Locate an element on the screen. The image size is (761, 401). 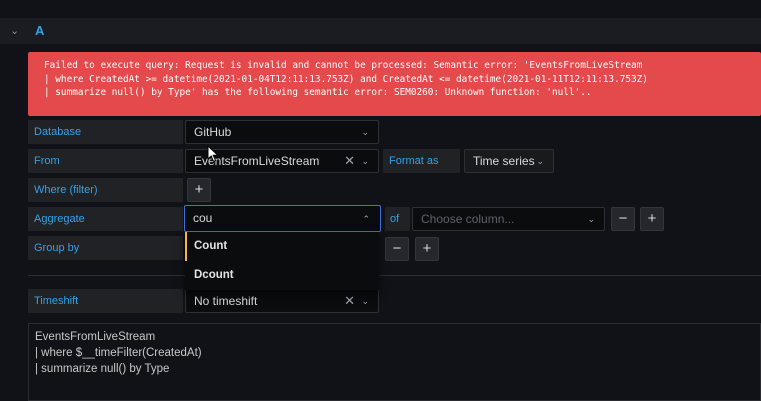
aggregate-option-dcount: Dcount is located at coordinates (282, 275).